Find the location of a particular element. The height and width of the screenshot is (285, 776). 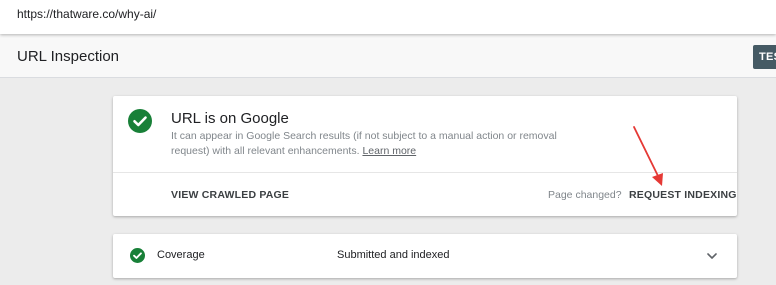

request-indexing-button: REQUEST INDEXING is located at coordinates (683, 195).